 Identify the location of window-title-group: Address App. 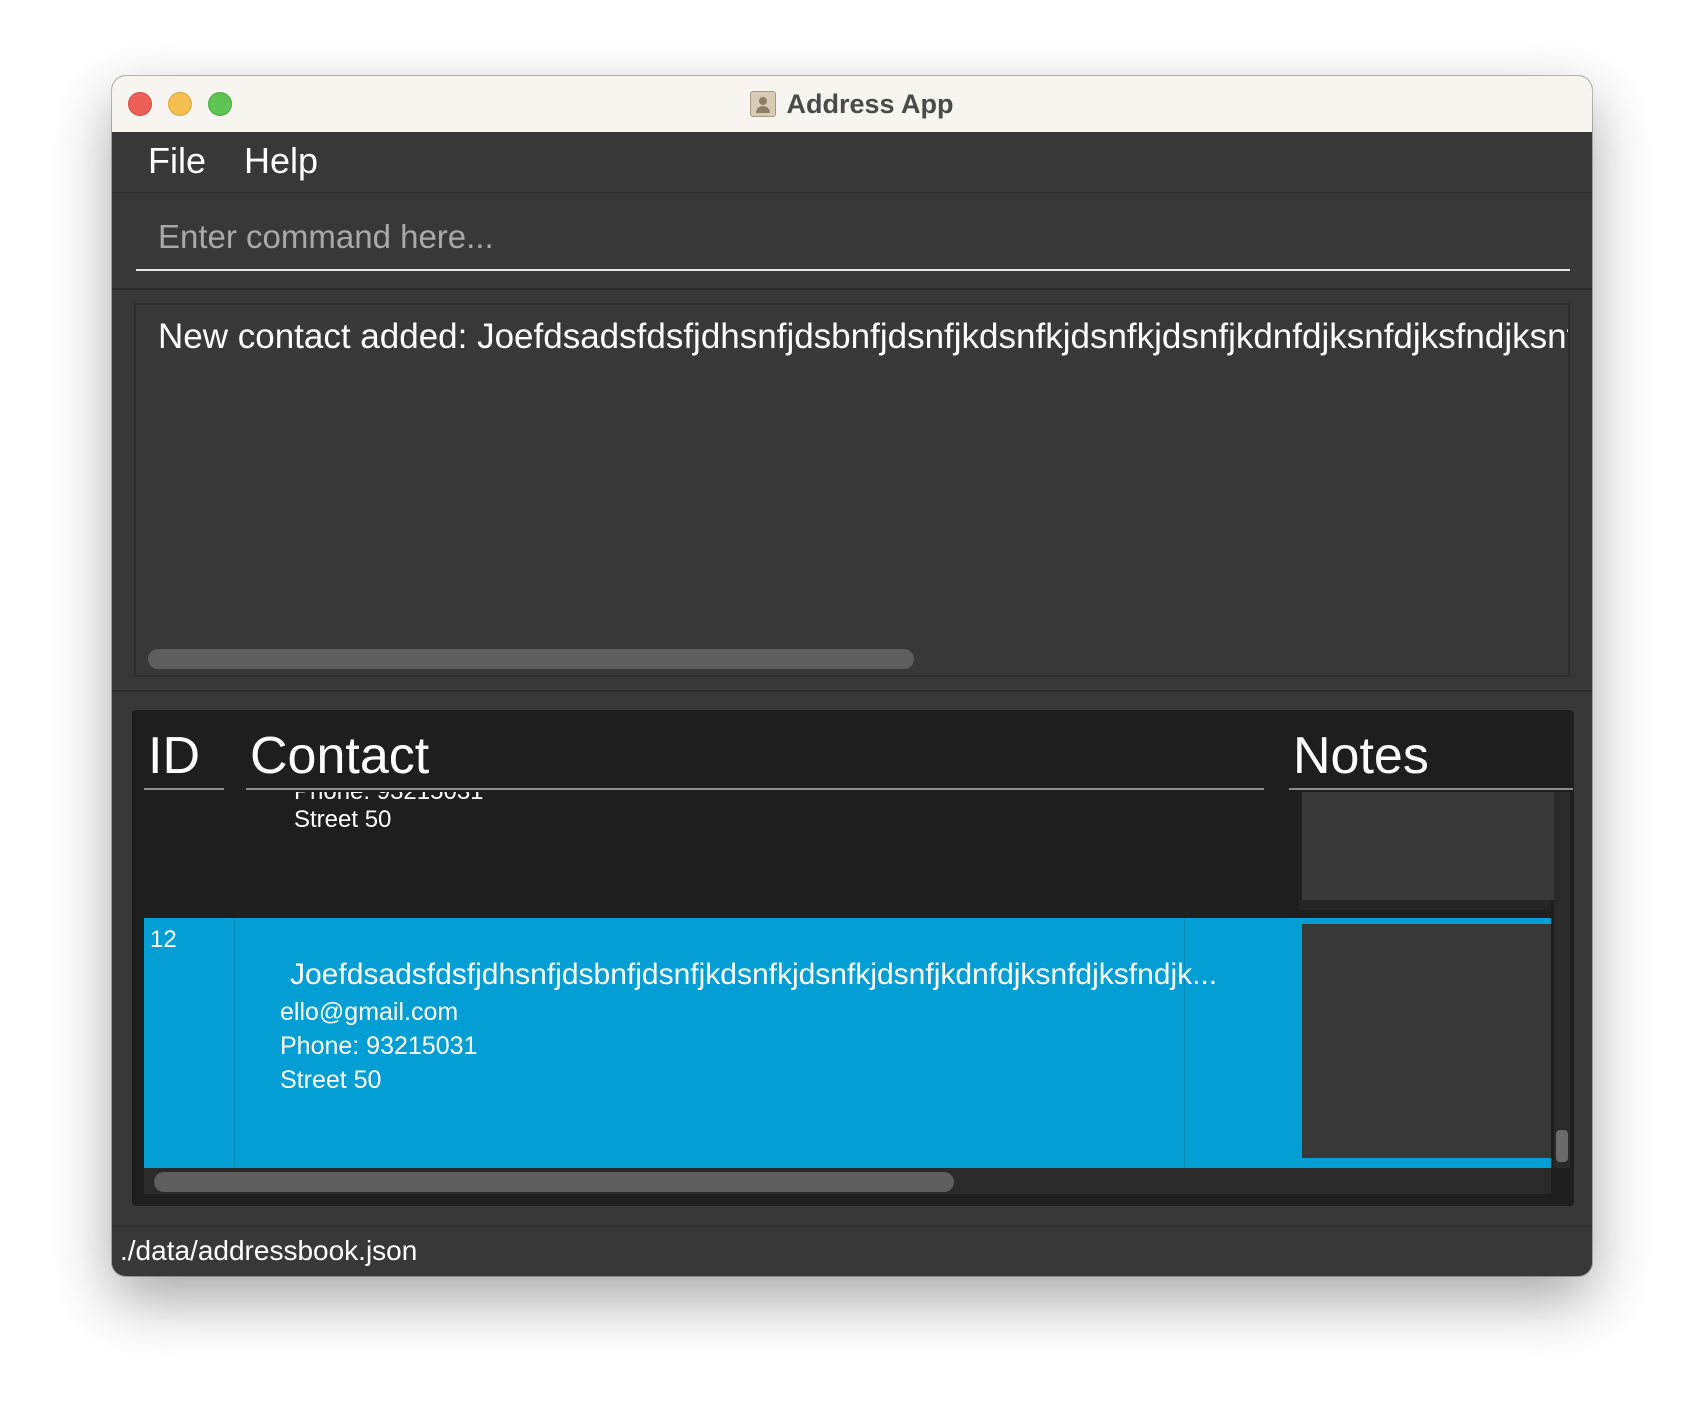
(852, 104).